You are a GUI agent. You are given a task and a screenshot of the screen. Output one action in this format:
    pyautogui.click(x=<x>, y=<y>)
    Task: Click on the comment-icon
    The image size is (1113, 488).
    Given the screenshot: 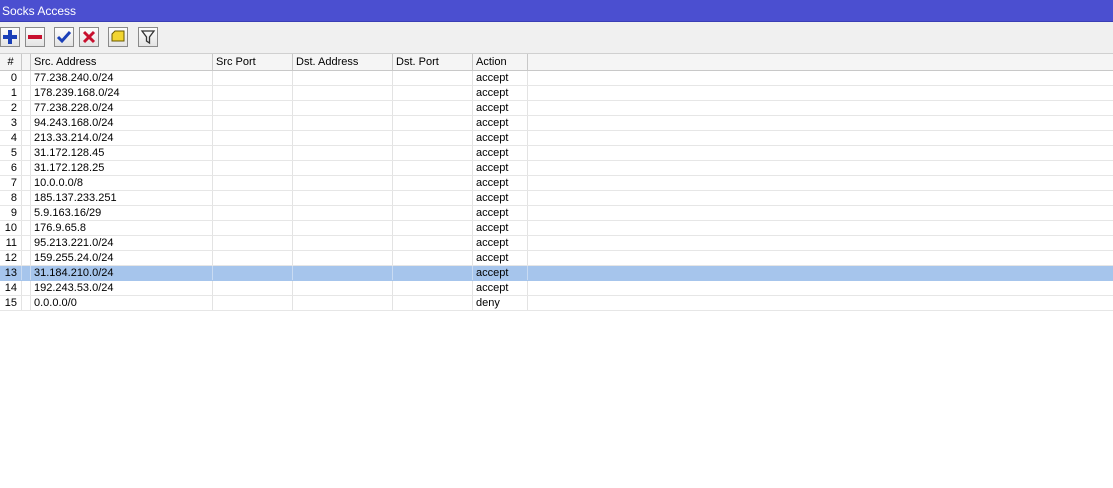 What is the action you would take?
    pyautogui.click(x=118, y=36)
    